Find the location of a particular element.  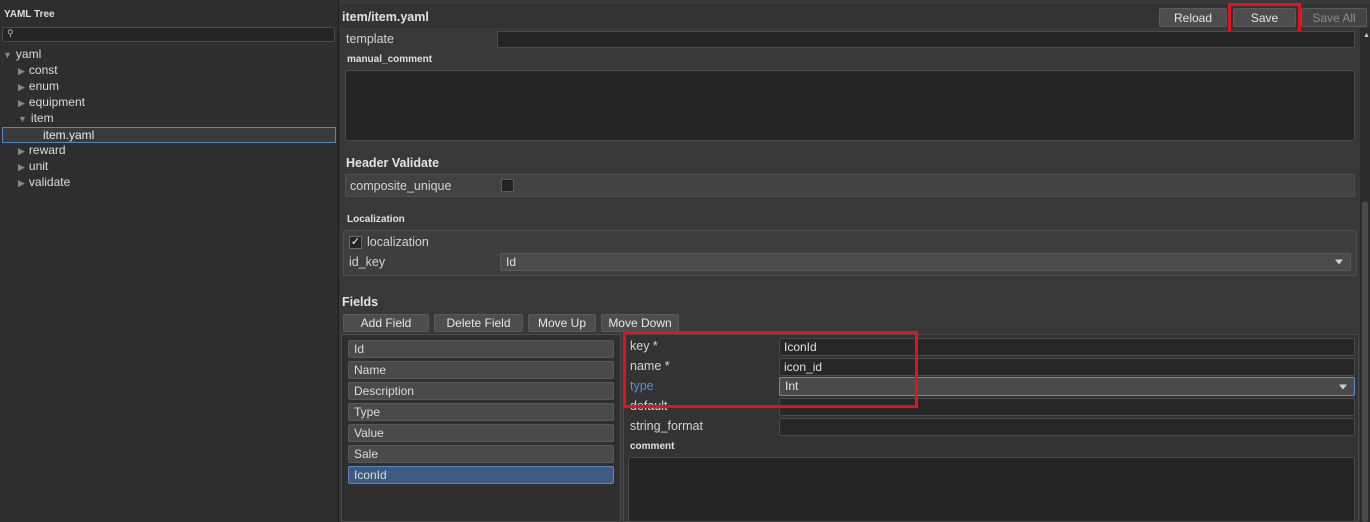

search-icon: ⚲ is located at coordinates (10, 33).